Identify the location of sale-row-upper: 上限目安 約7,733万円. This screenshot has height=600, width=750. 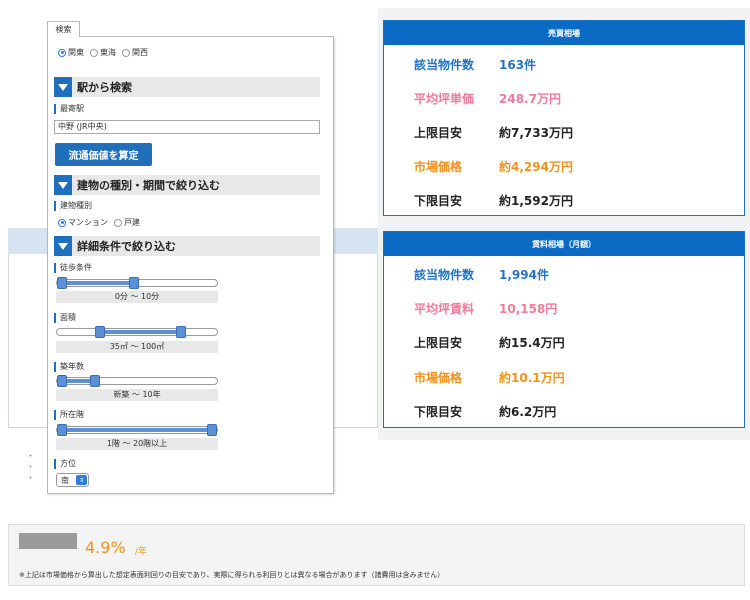
(493, 132).